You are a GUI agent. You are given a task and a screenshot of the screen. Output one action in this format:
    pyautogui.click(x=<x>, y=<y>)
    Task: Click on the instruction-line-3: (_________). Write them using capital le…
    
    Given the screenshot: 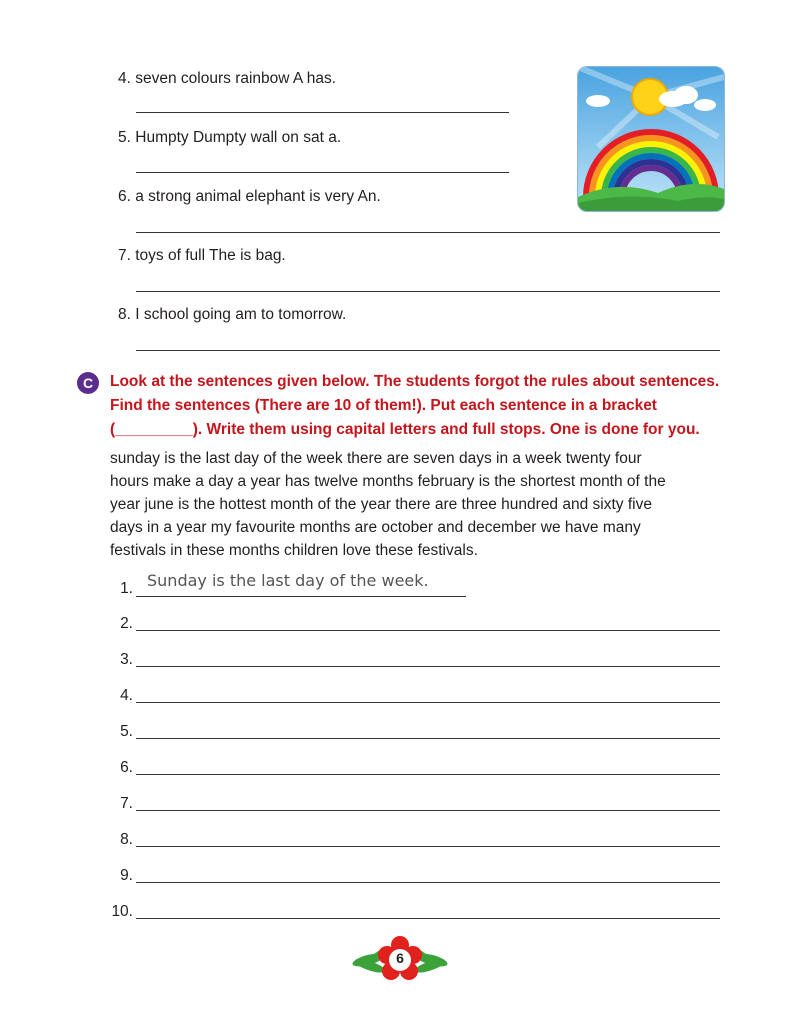 What is the action you would take?
    pyautogui.click(x=405, y=429)
    